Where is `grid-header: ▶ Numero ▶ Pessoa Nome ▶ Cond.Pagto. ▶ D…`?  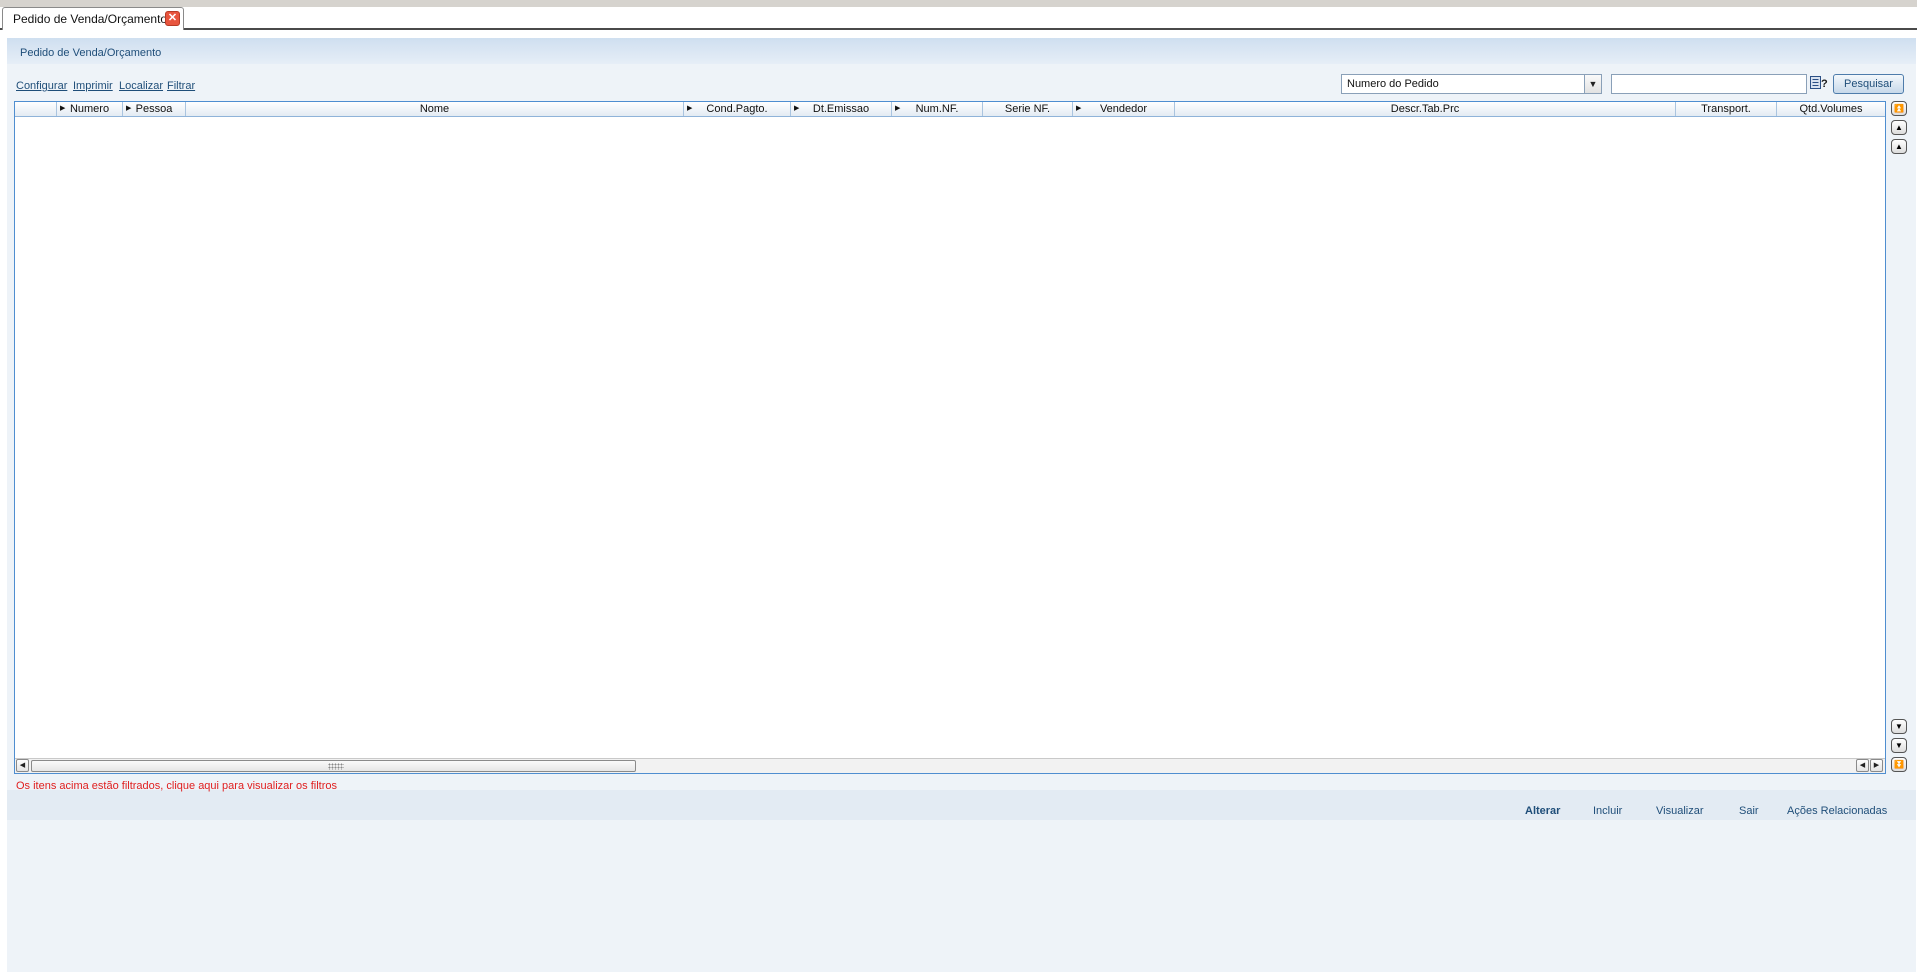 grid-header: ▶ Numero ▶ Pessoa Nome ▶ Cond.Pagto. ▶ D… is located at coordinates (950, 109).